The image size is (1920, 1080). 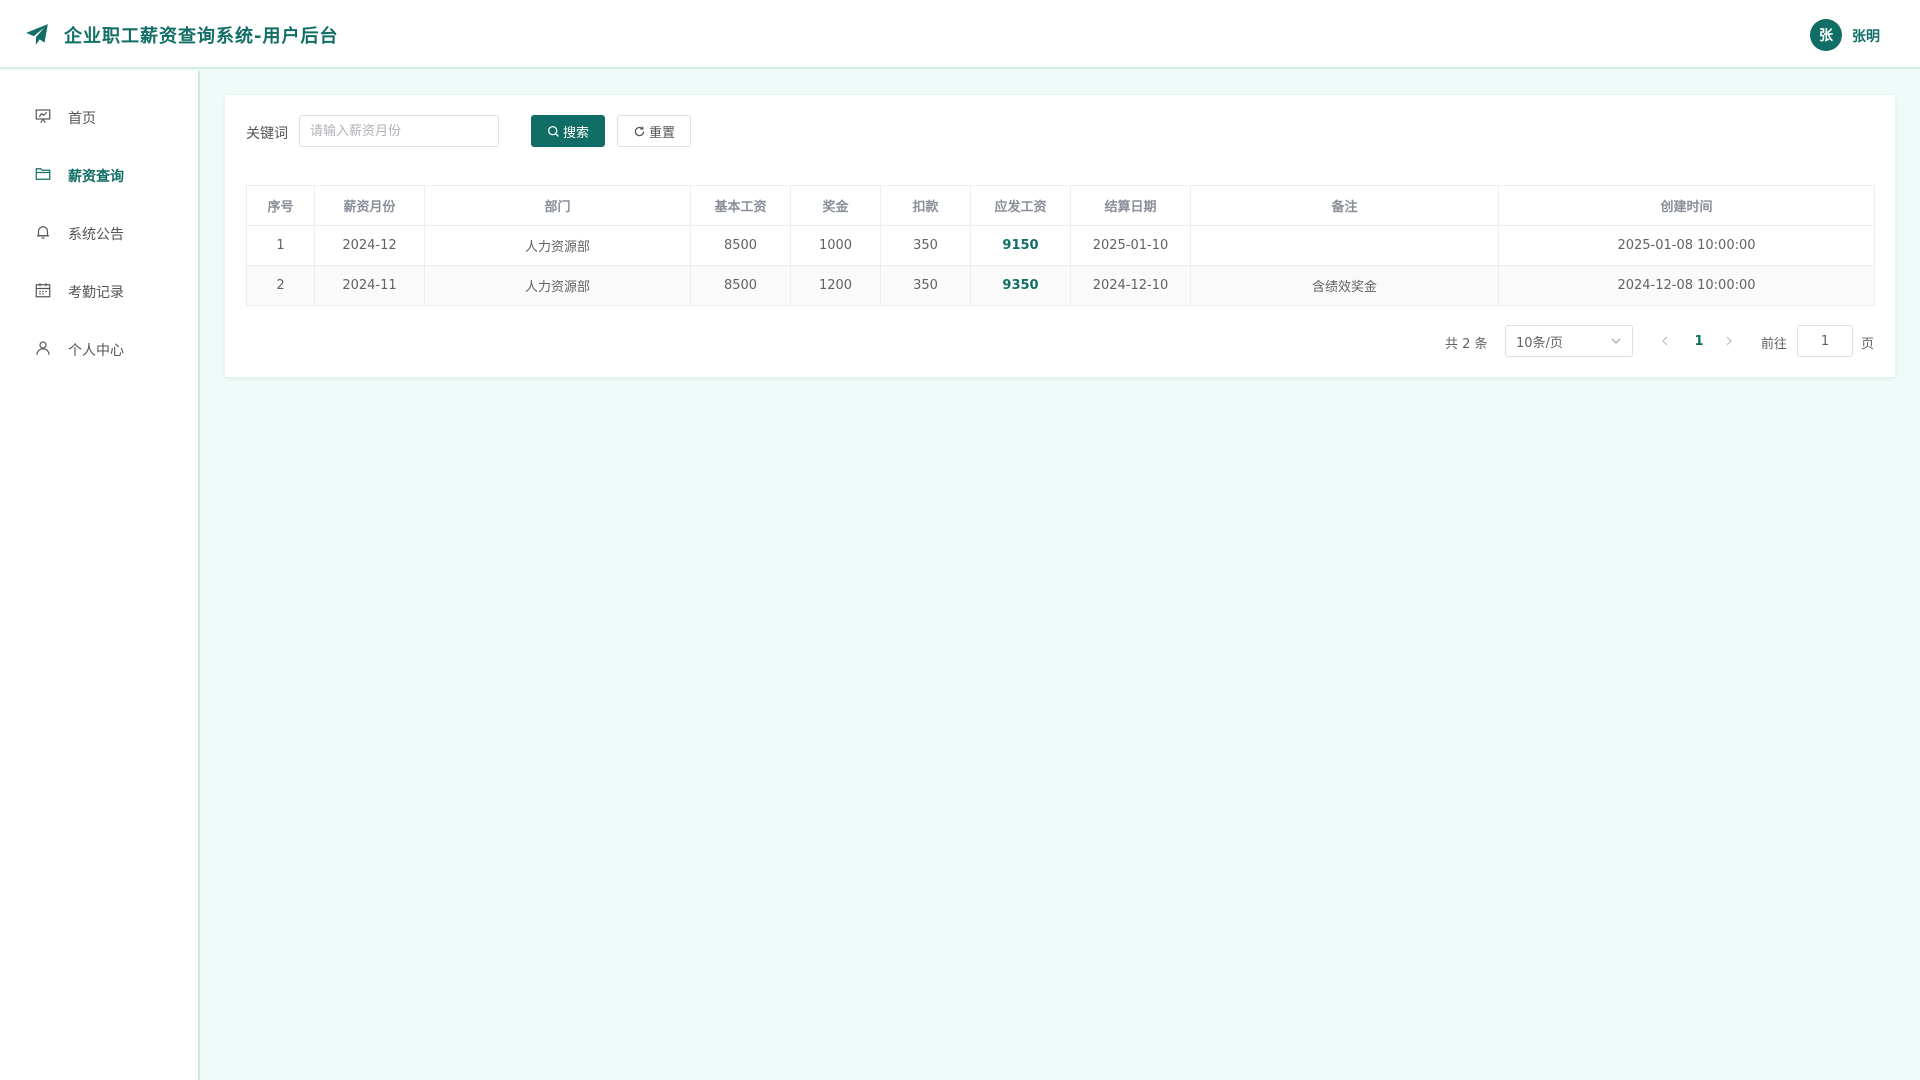 What do you see at coordinates (280, 205) in the screenshot?
I see `col-header-index: 序号` at bounding box center [280, 205].